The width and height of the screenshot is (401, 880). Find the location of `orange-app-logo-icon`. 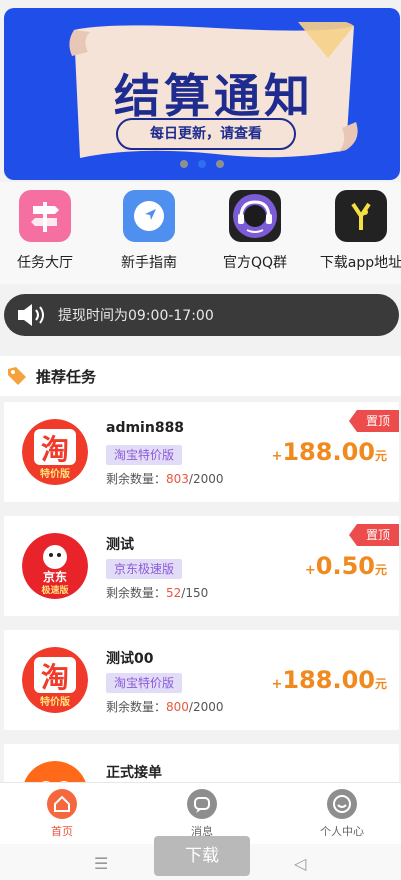

orange-app-logo-icon is located at coordinates (55, 771).